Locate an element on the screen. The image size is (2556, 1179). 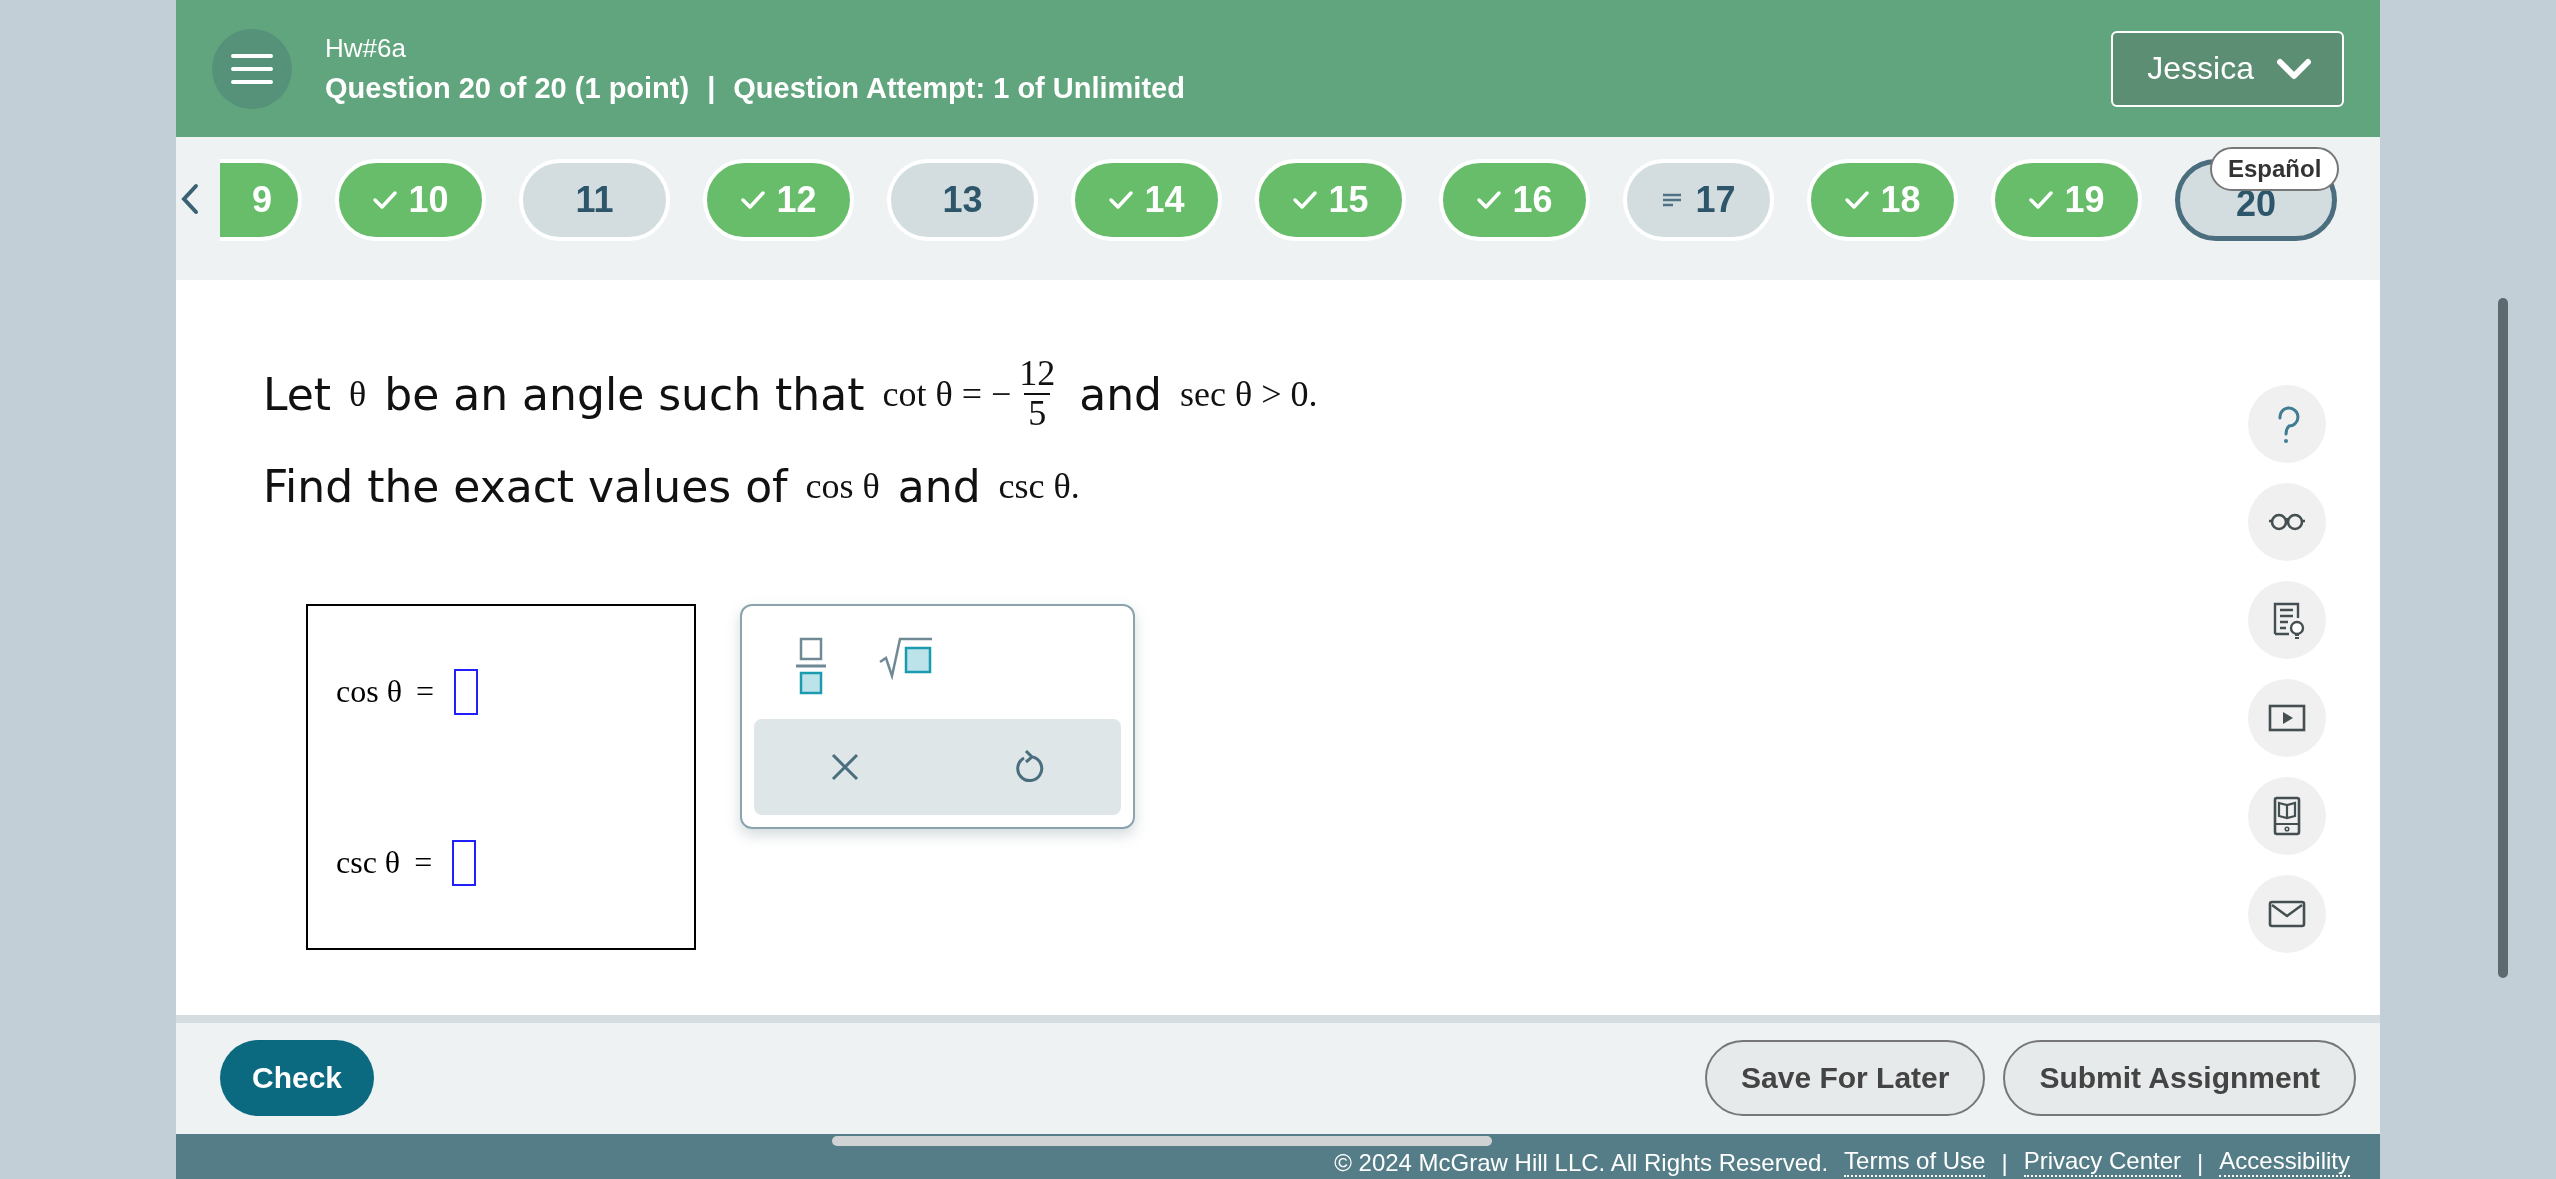
language-badge: Español is located at coordinates (2275, 169).